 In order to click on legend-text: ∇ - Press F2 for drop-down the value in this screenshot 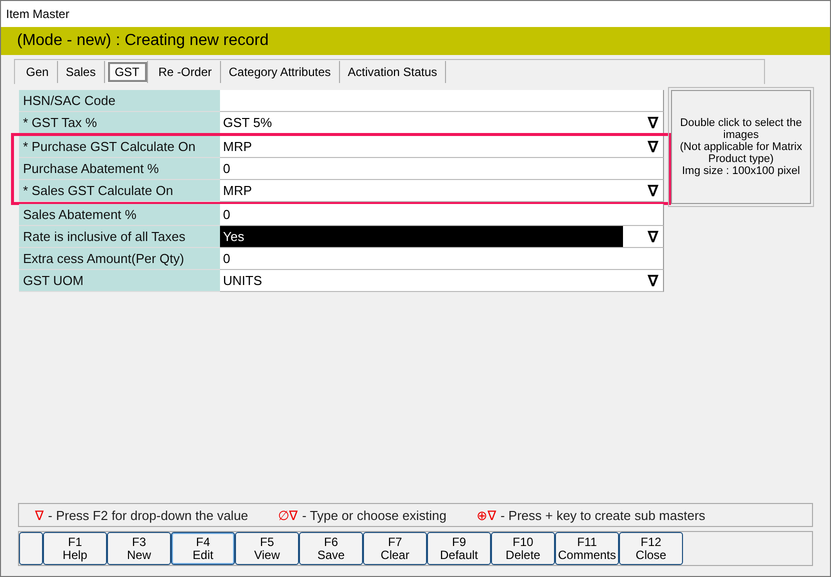, I will do `click(141, 515)`.